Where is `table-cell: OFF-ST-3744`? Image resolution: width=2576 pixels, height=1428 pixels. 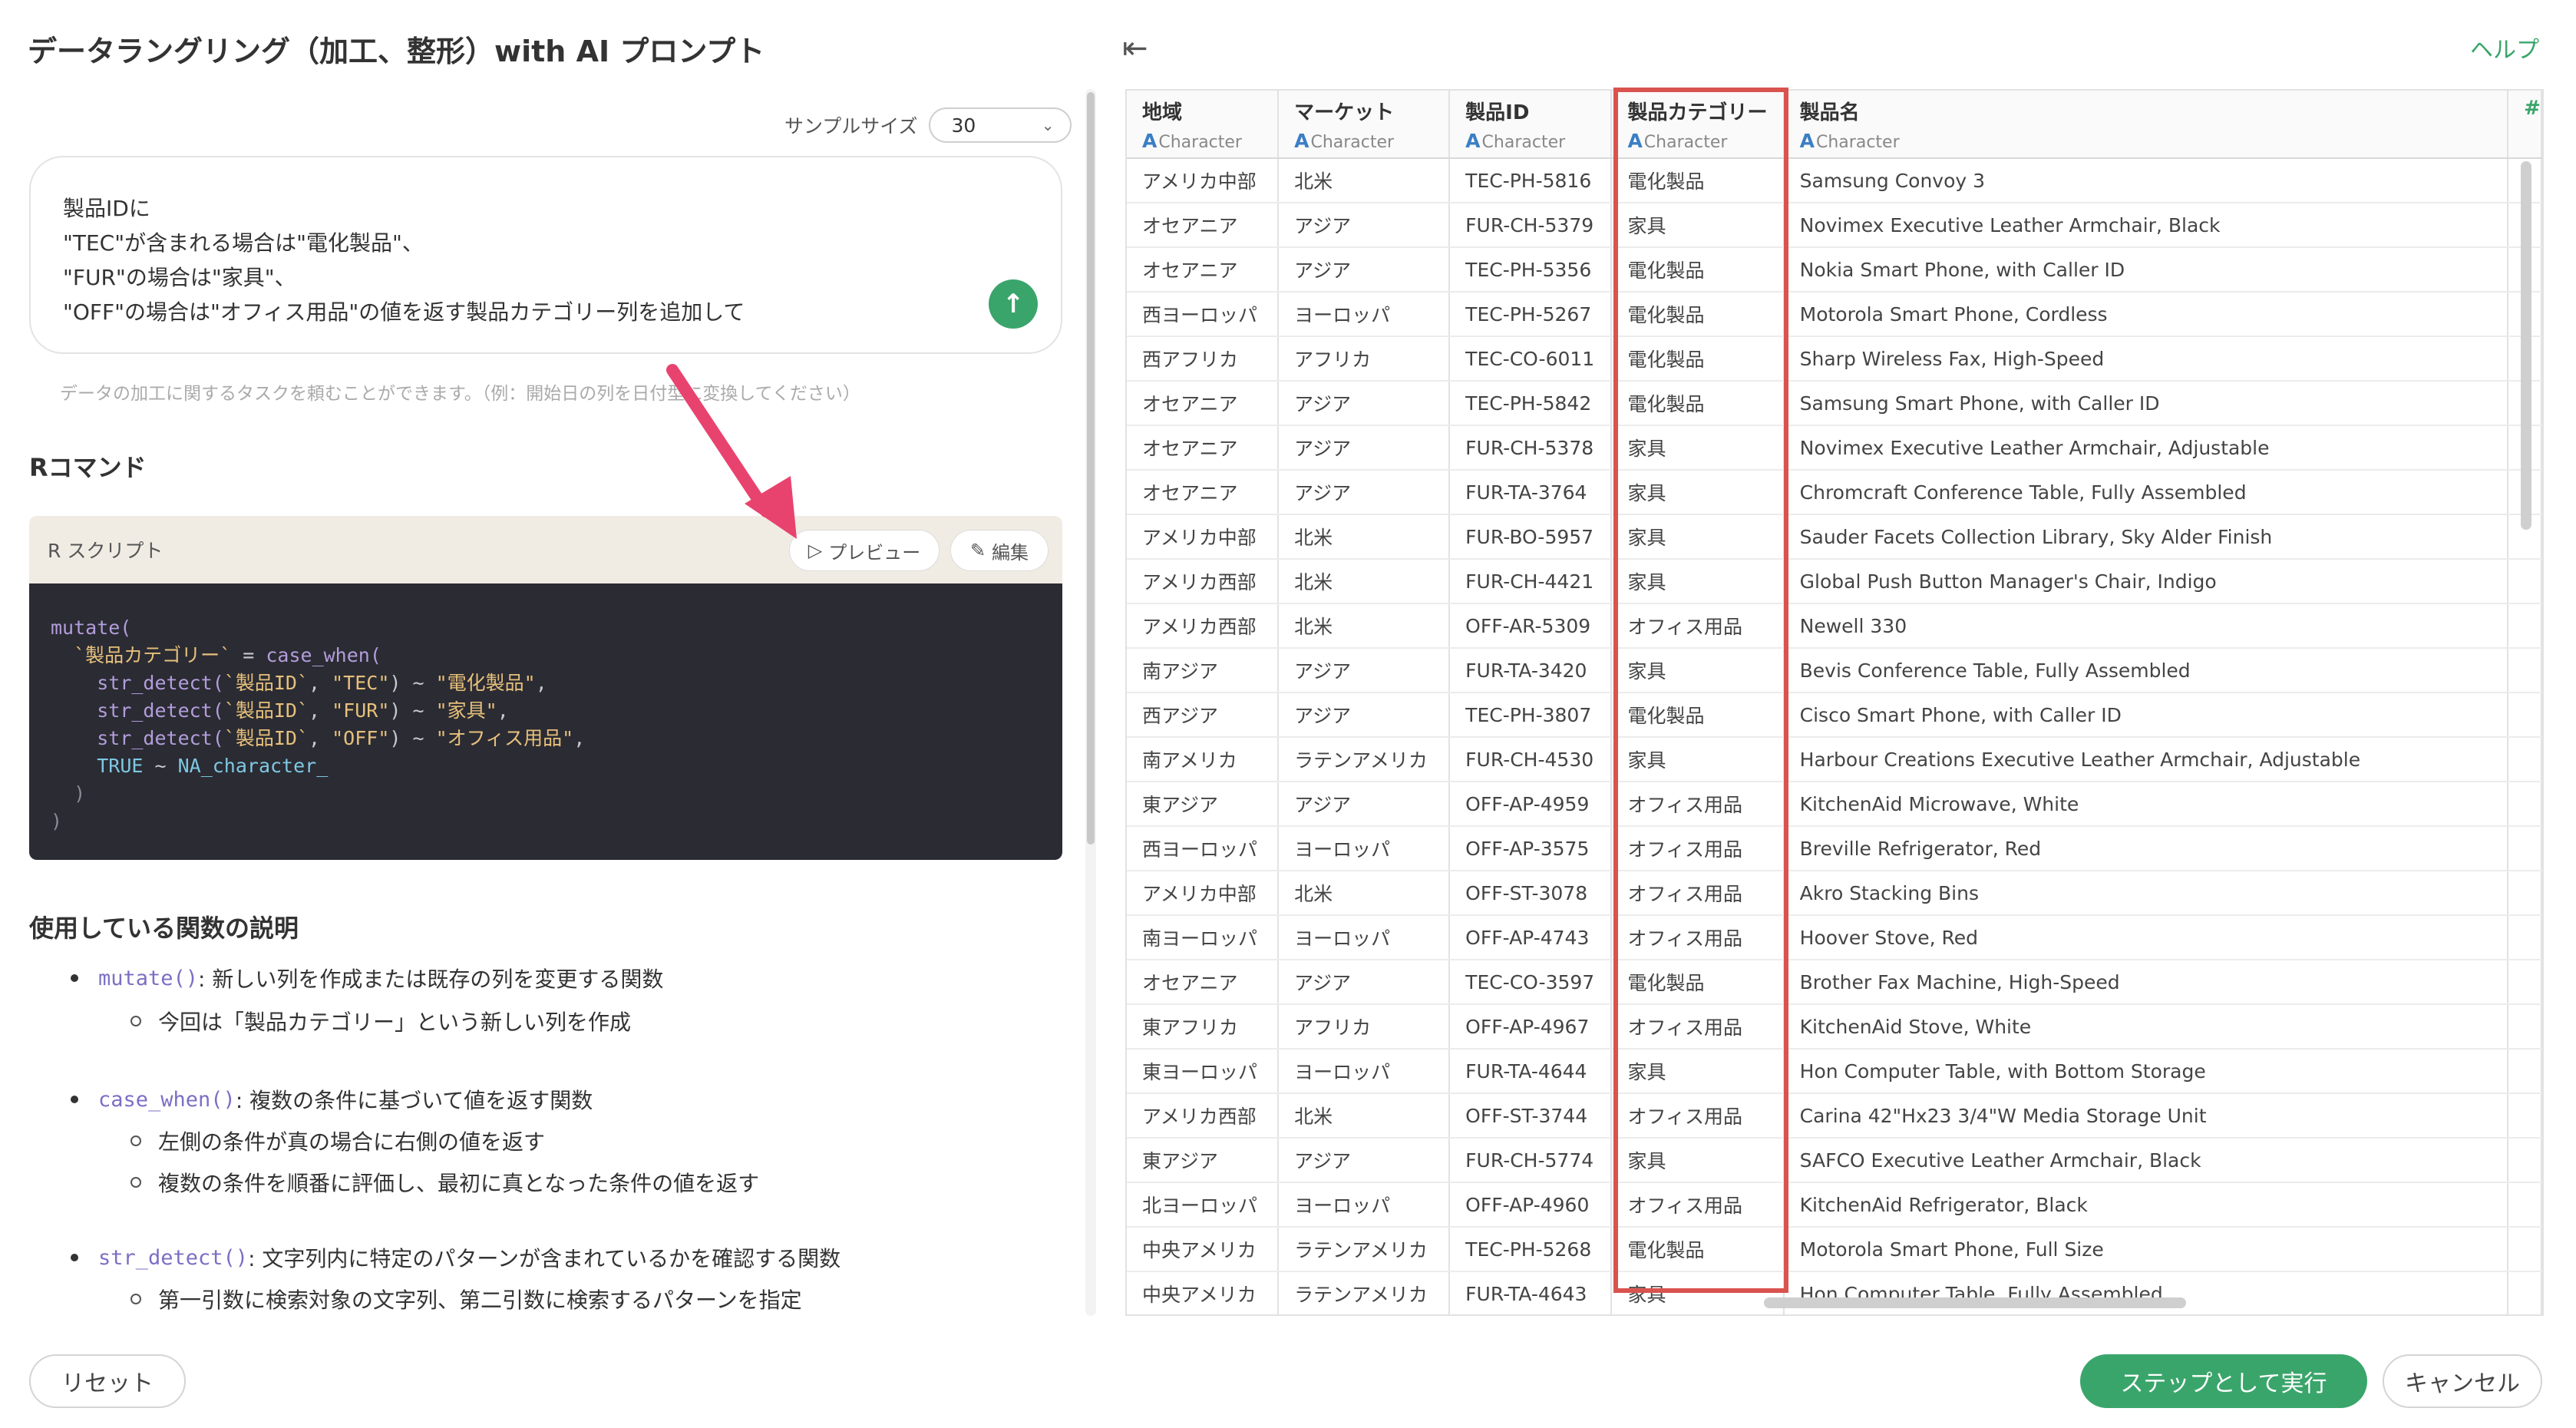
table-cell: OFF-ST-3744 is located at coordinates (1531, 1116).